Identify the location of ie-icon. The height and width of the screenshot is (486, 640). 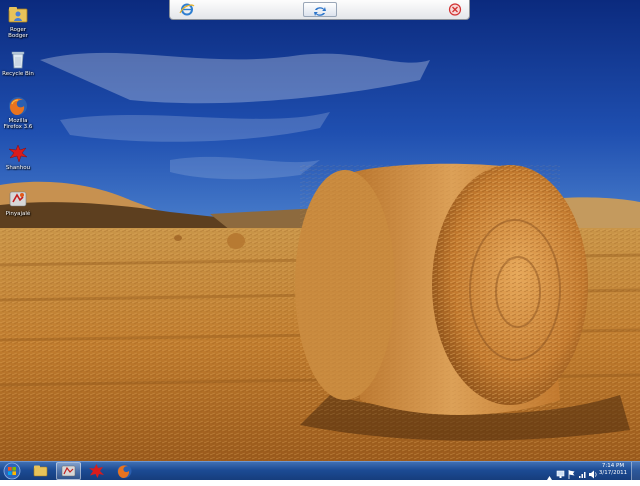
(187, 11).